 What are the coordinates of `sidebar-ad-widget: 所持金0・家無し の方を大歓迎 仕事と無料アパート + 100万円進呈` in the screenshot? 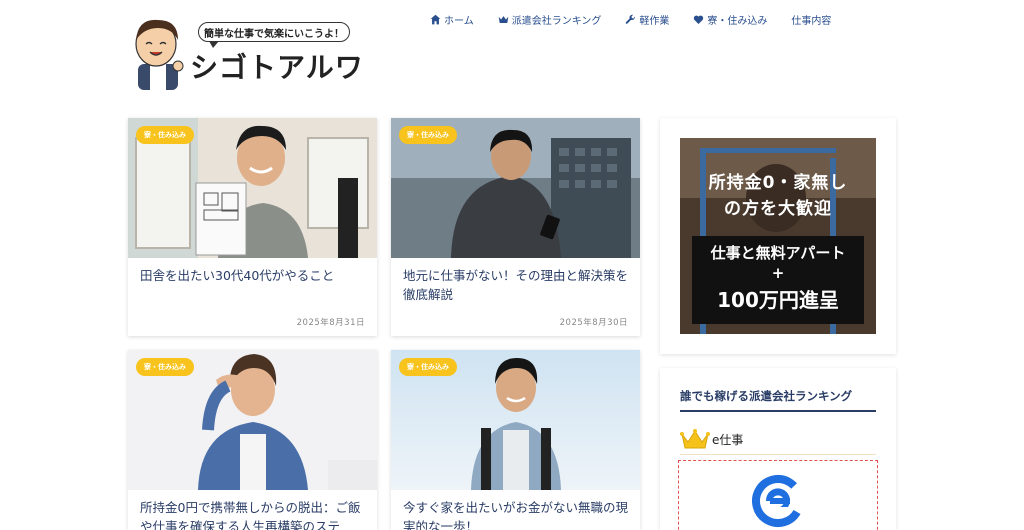 It's located at (778, 236).